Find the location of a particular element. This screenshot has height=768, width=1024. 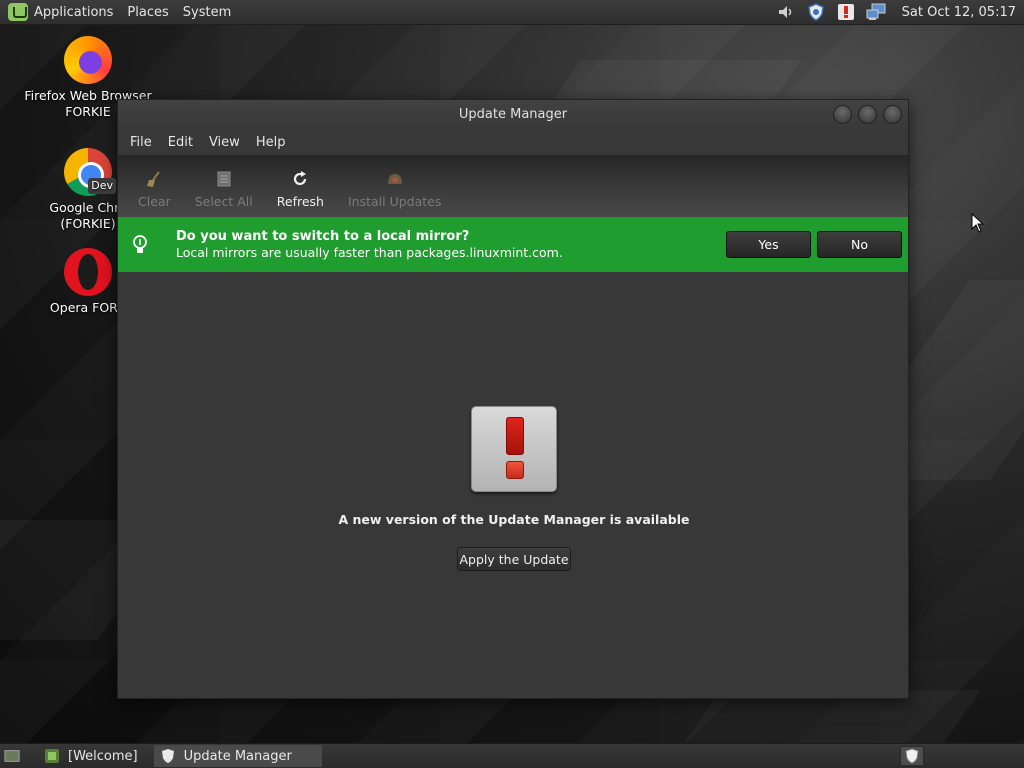

system-menu: System is located at coordinates (207, 12).